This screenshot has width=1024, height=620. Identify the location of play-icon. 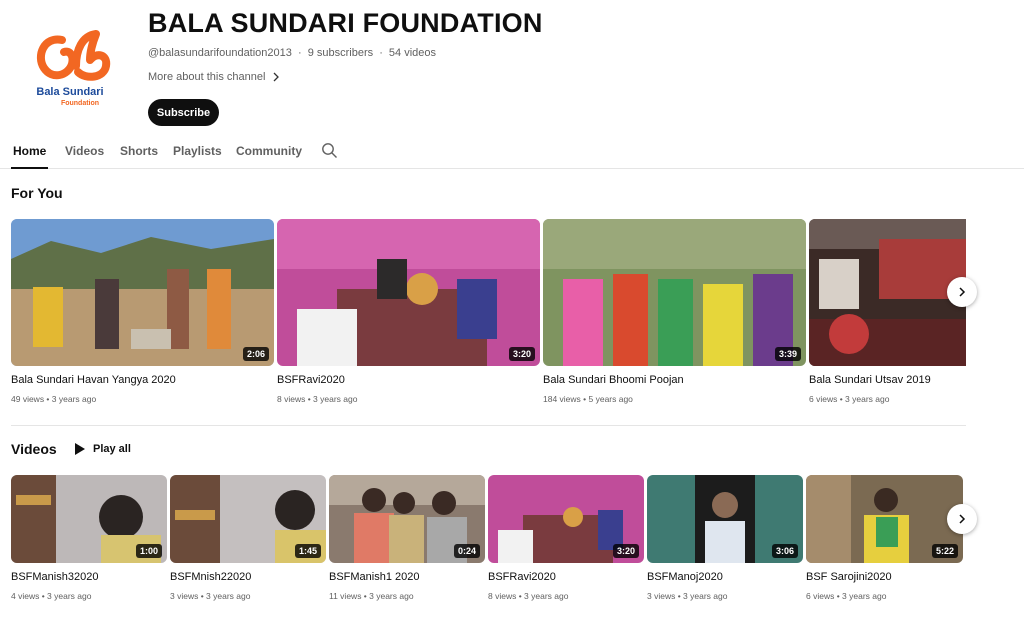
(80, 449).